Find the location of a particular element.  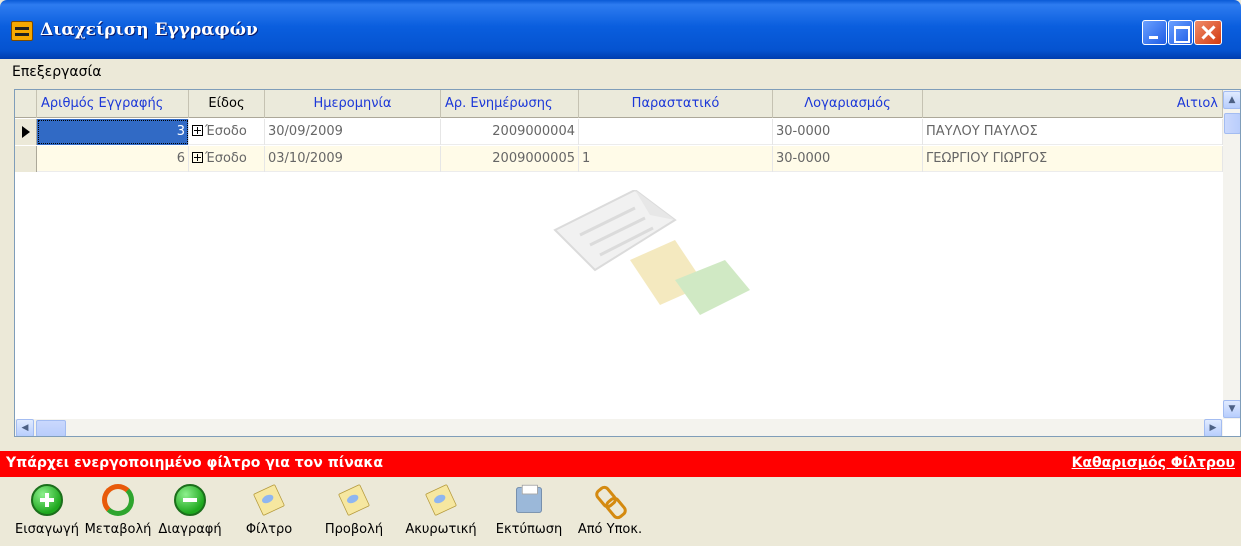

title-bar: Διαχείριση Εγγραφών is located at coordinates (620, 29).